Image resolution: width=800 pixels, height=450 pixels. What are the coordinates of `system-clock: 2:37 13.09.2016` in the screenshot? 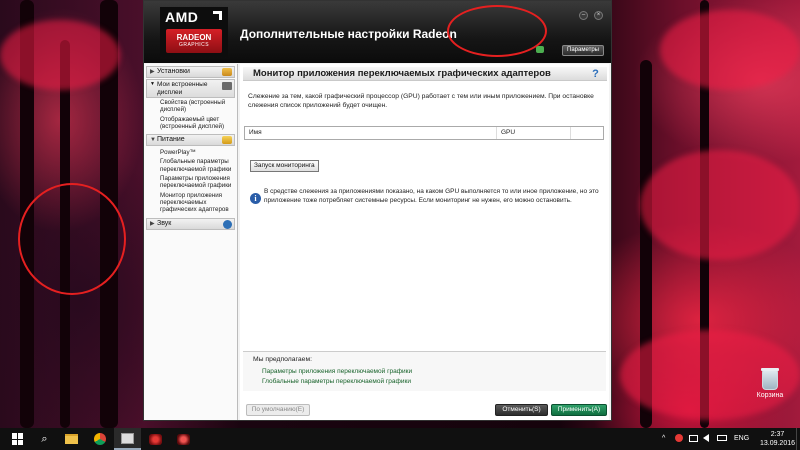 It's located at (777, 439).